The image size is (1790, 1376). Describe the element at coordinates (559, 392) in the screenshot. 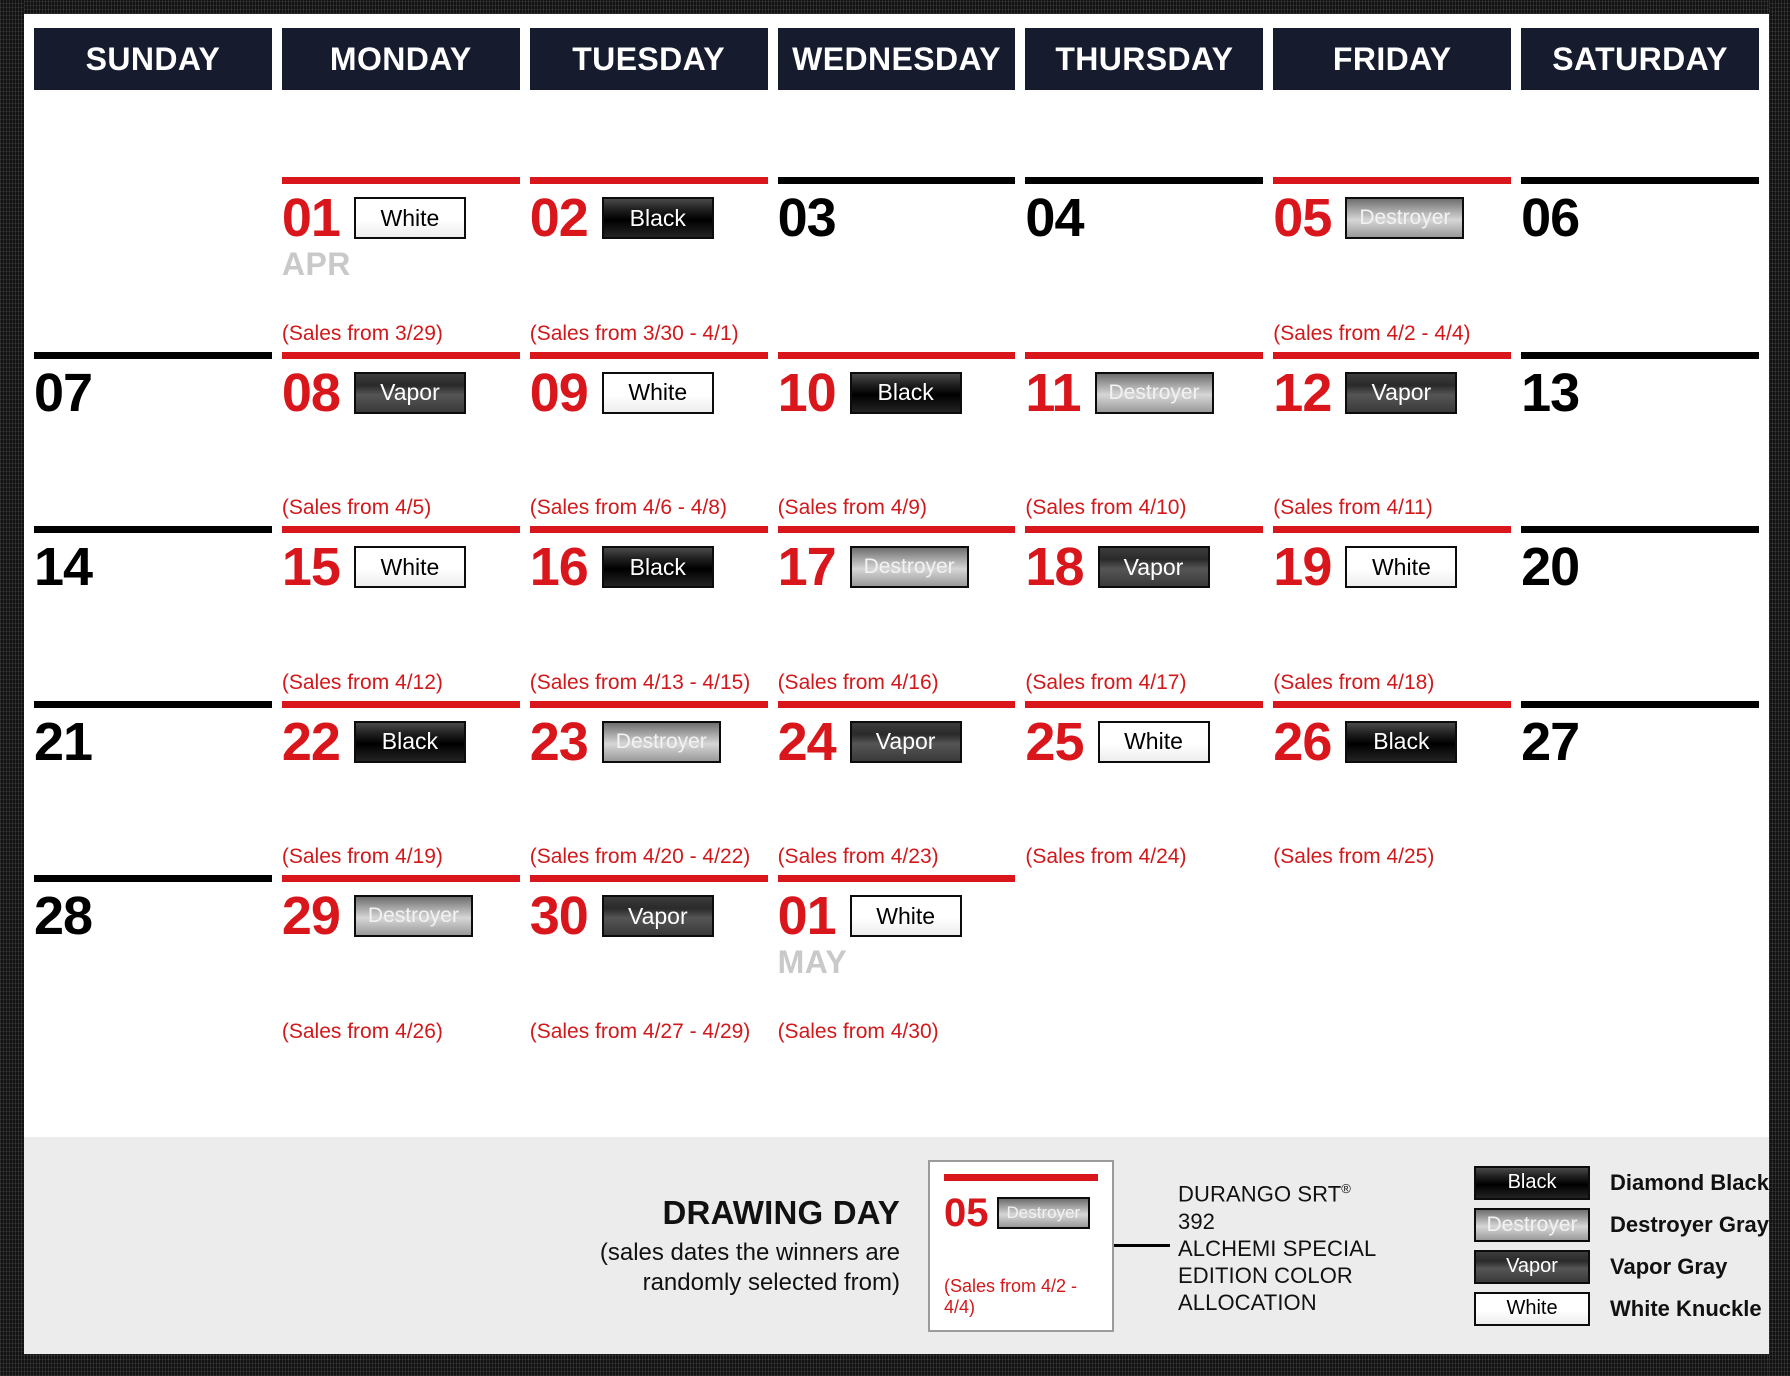

I see `day-number: 09` at that location.